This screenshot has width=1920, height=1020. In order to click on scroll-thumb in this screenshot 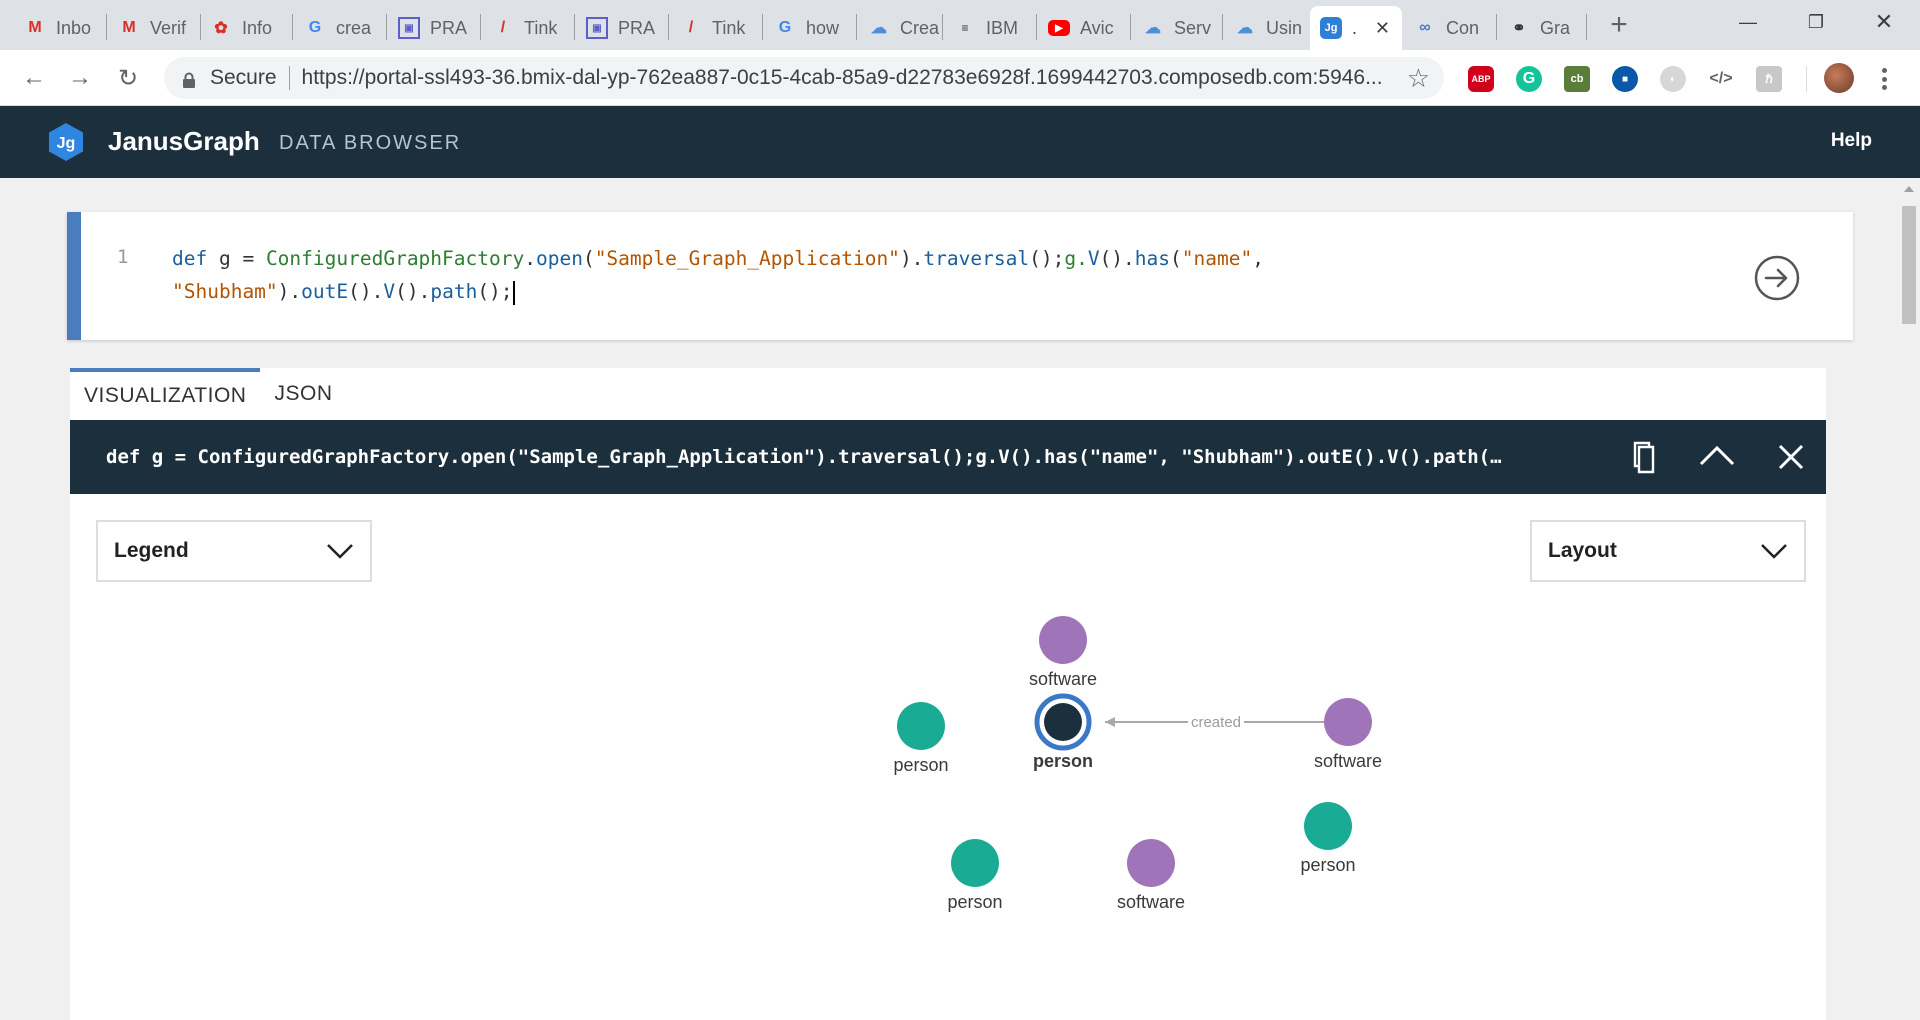, I will do `click(1909, 265)`.